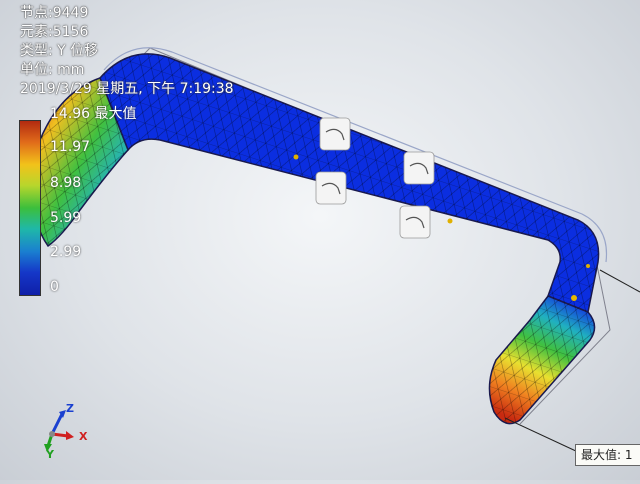 The width and height of the screenshot is (640, 484). Describe the element at coordinates (54, 13) in the screenshot. I see `node-count: 节点:9449` at that location.